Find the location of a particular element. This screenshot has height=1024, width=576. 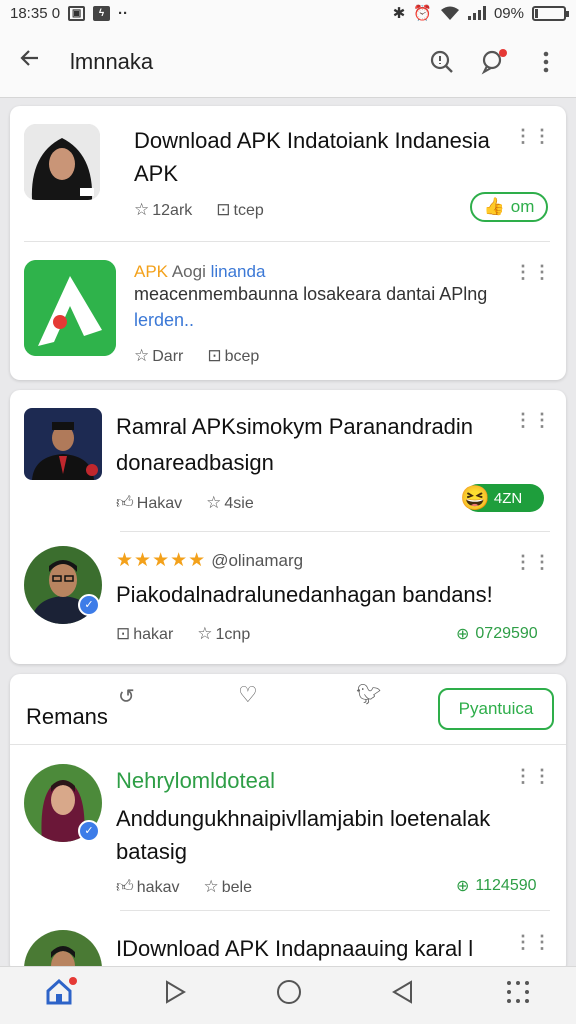

item-subtitle: donareadbasign is located at coordinates (195, 462).